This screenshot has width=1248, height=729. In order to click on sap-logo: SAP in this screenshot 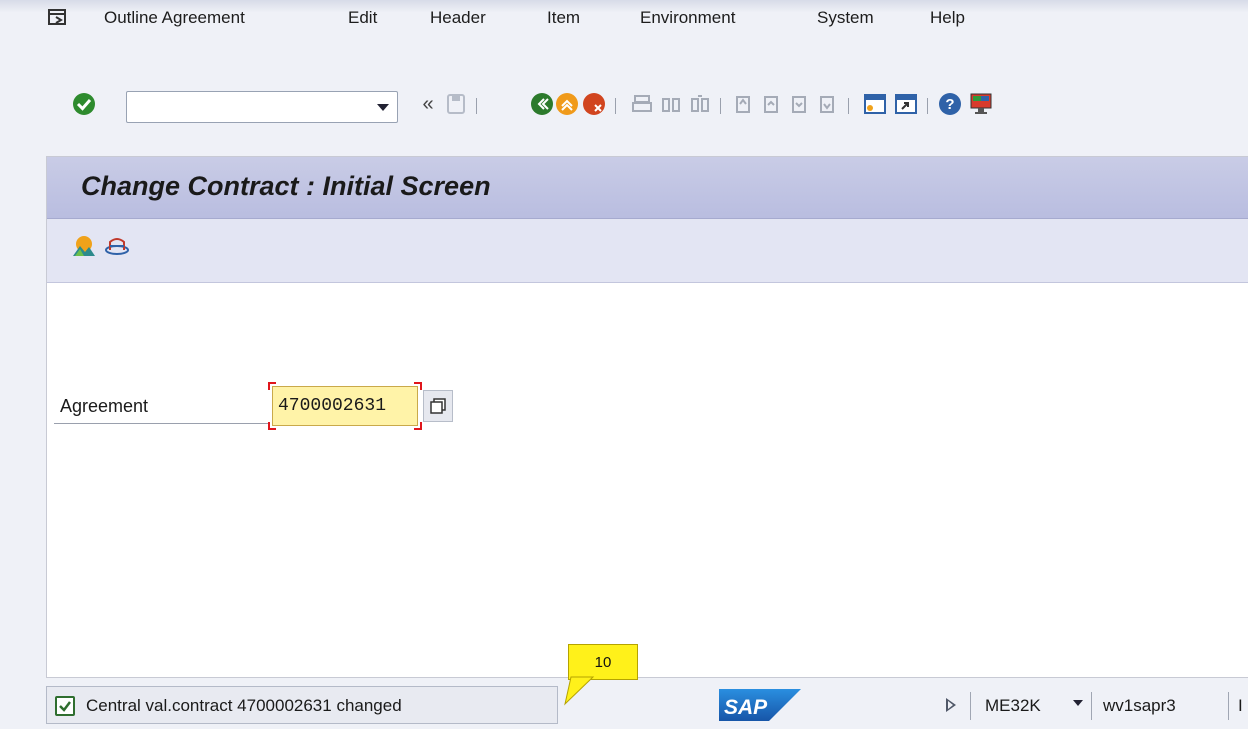, I will do `click(760, 705)`.